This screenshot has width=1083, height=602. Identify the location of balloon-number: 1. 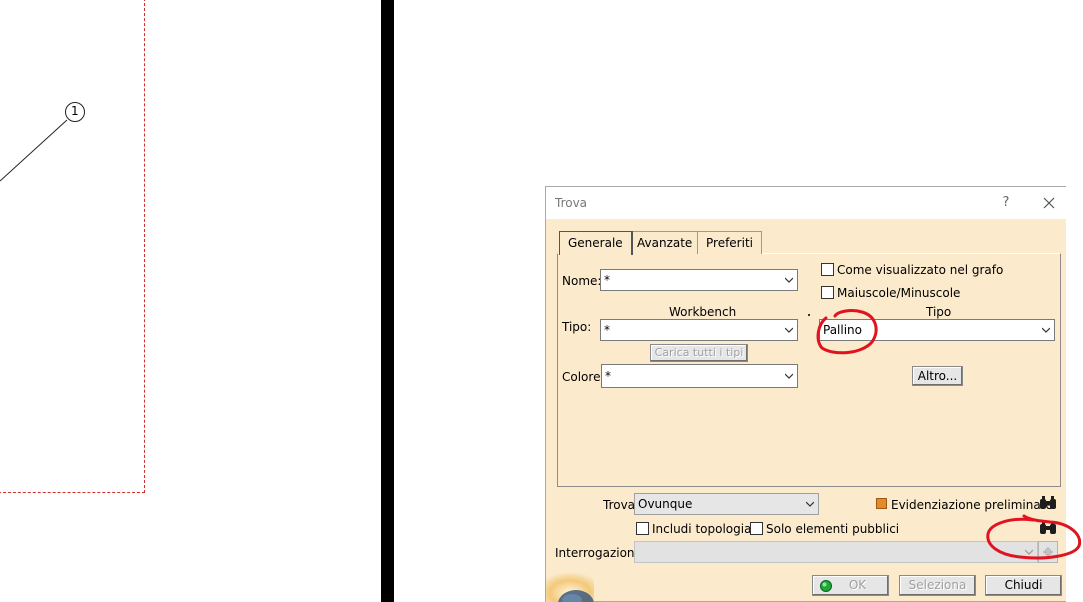
(75, 111).